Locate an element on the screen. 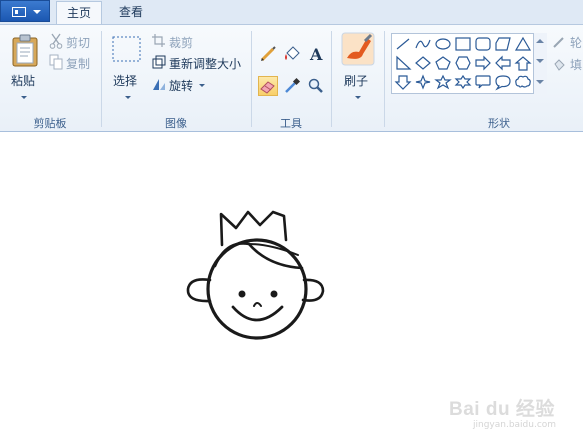 The image size is (583, 447). crop-label: 裁剪 is located at coordinates (181, 43).